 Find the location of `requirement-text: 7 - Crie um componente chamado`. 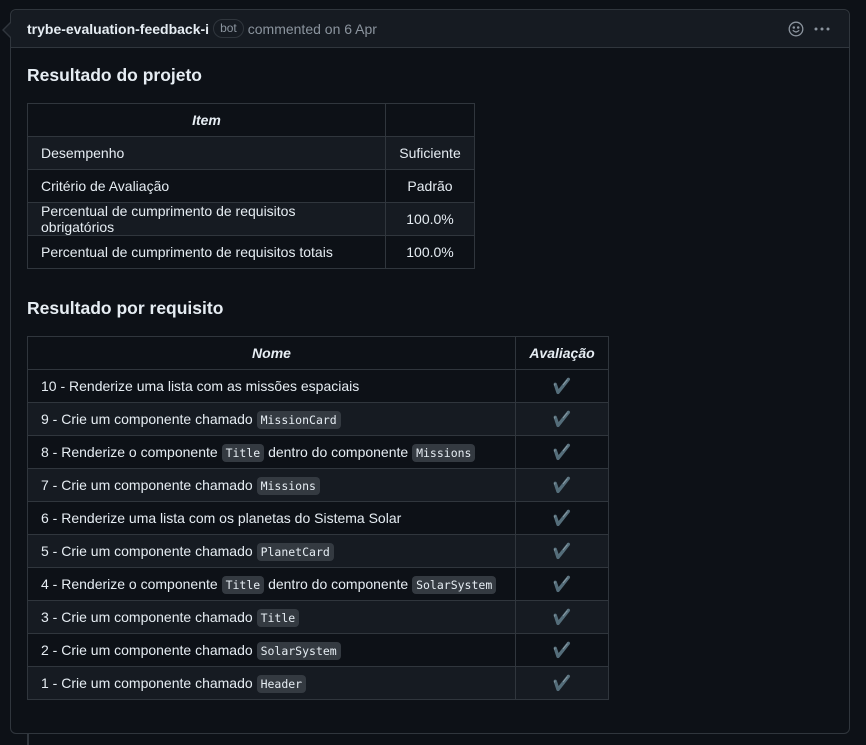

requirement-text: 7 - Crie um componente chamado is located at coordinates (149, 485).